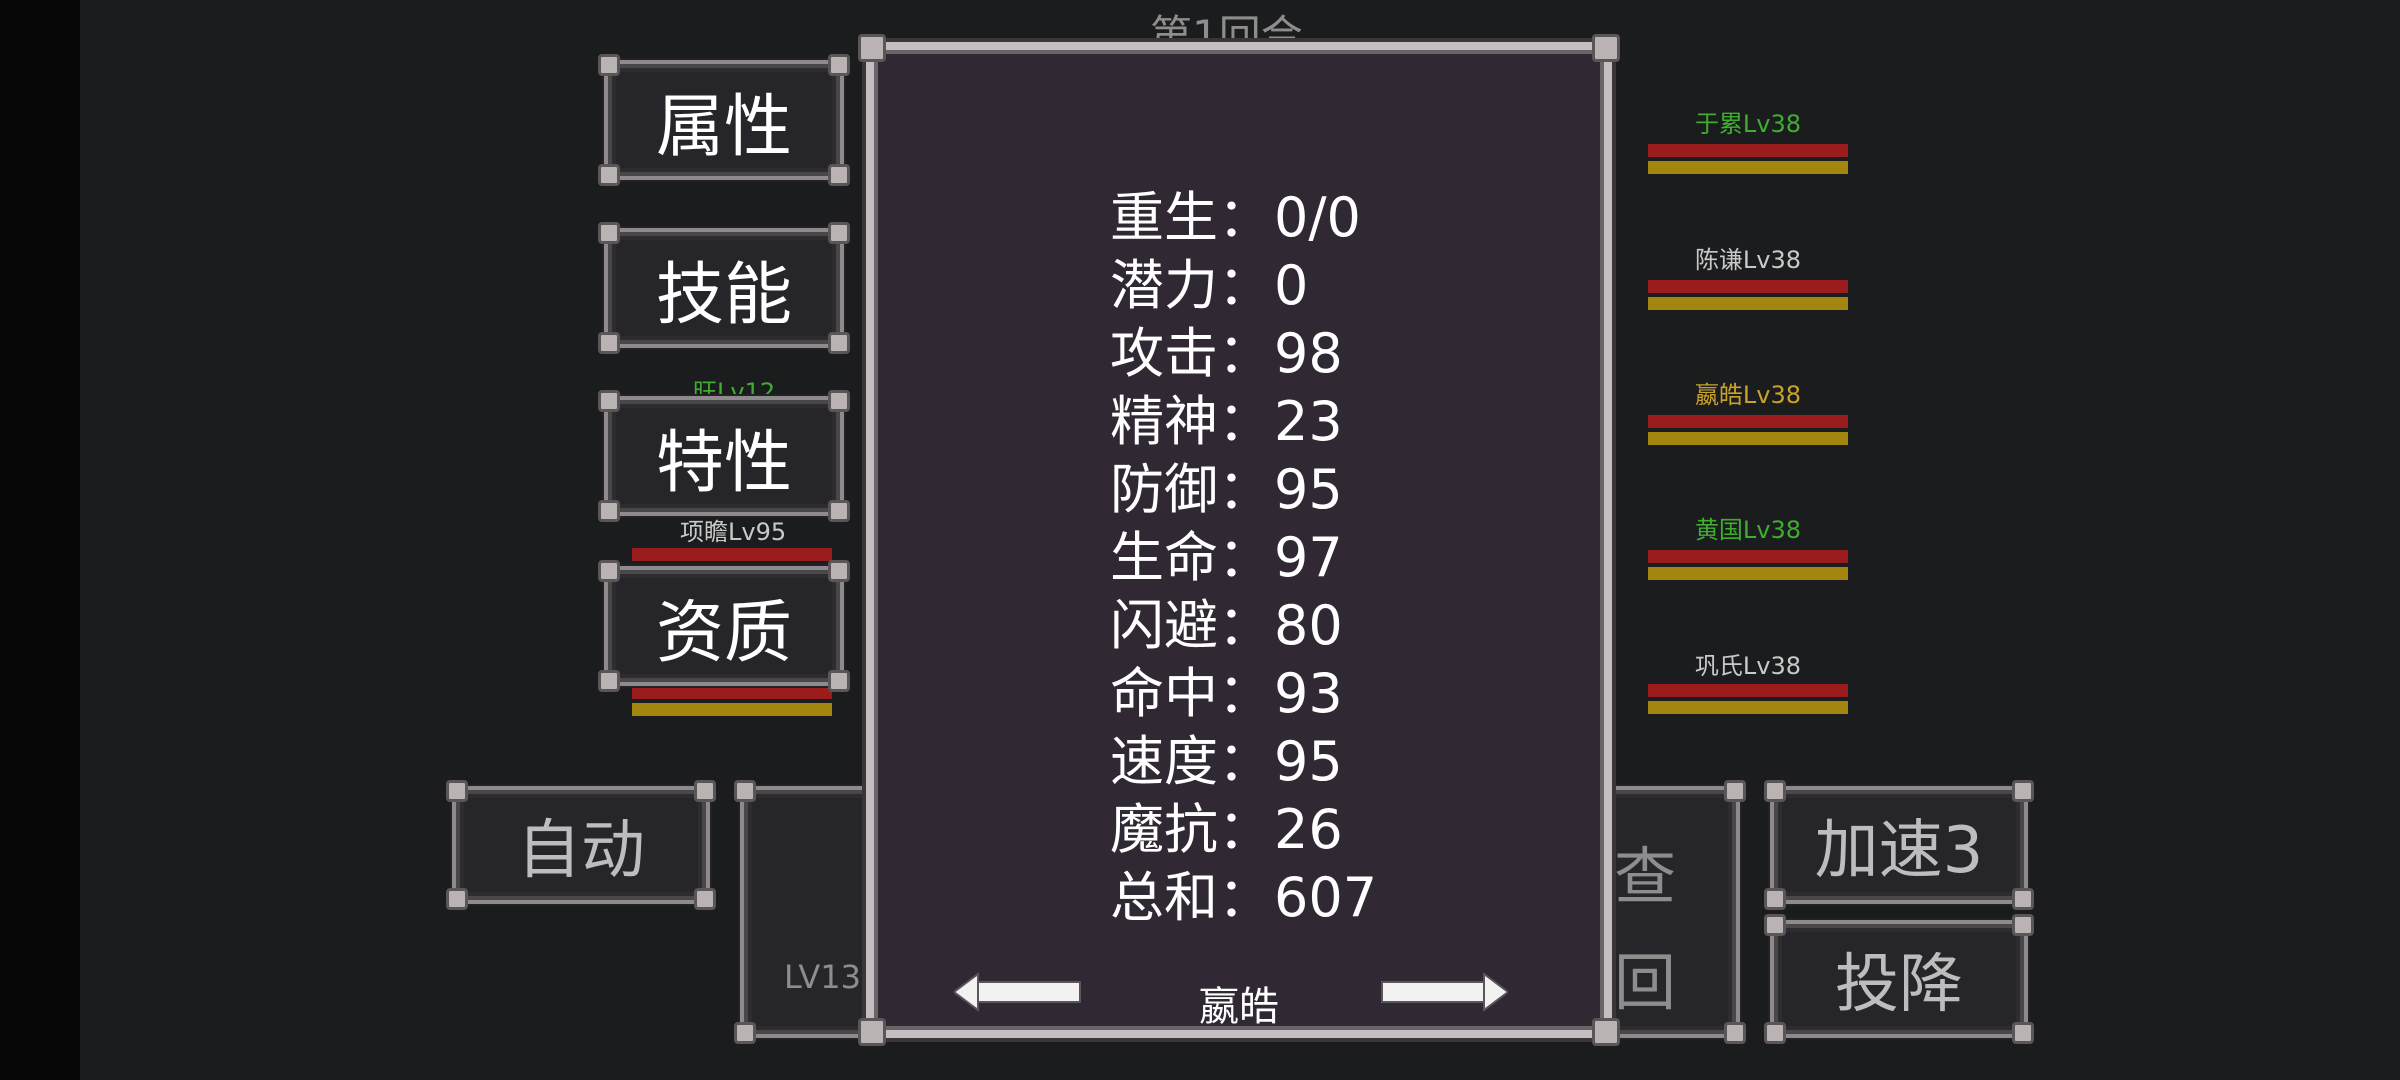 Image resolution: width=2400 pixels, height=1080 pixels. I want to click on stat-row-attack: 攻击：98, so click(1226, 354).